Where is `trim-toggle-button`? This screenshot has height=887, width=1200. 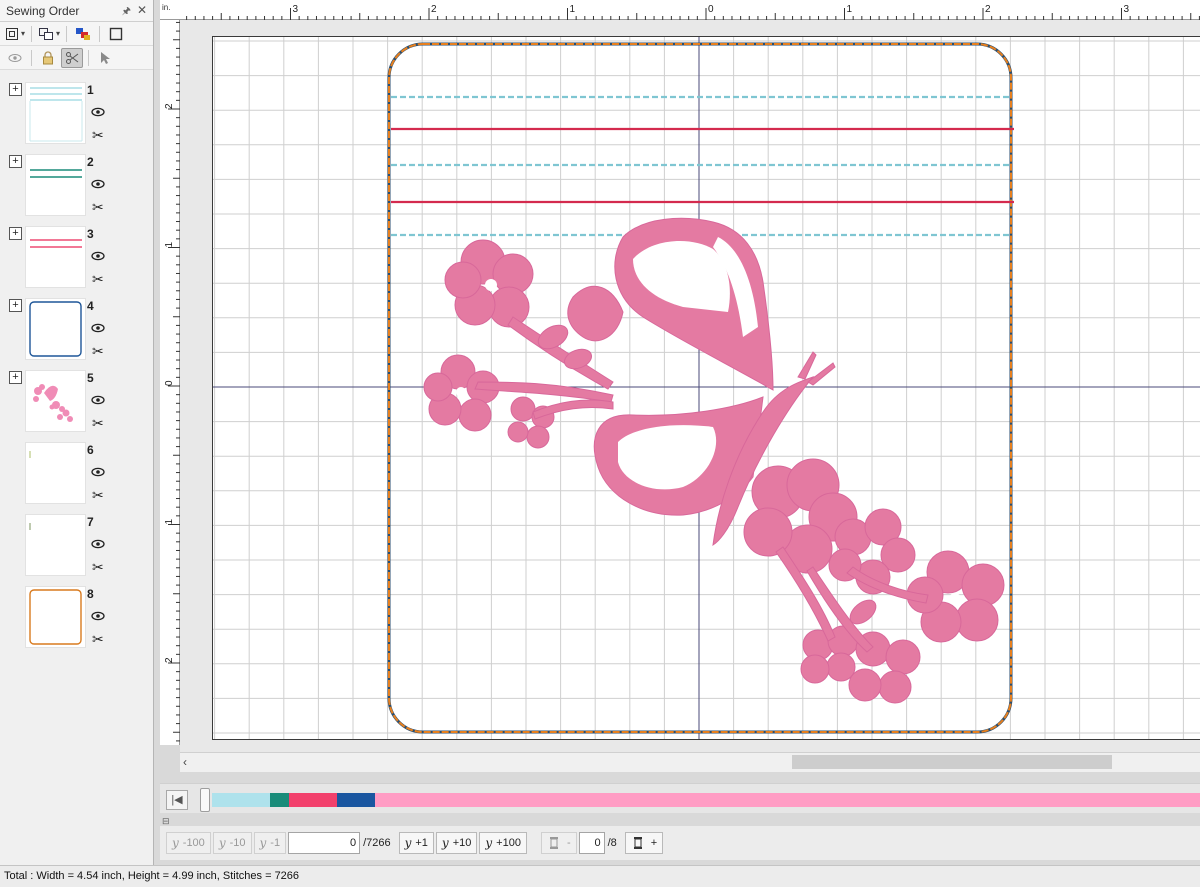
trim-toggle-button is located at coordinates (72, 57).